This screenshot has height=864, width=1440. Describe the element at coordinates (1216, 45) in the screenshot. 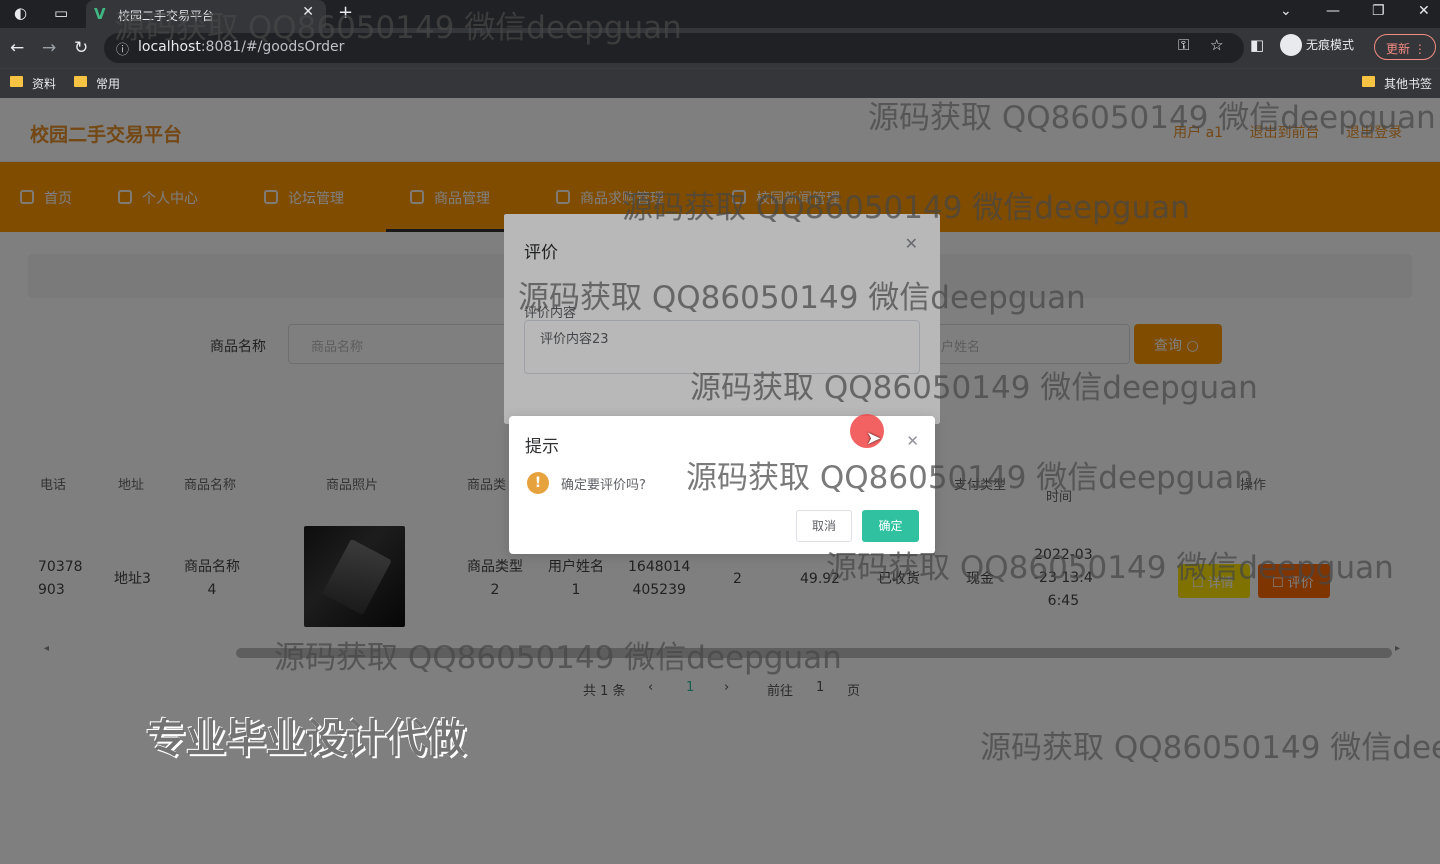

I see `star-icon: ☆` at that location.